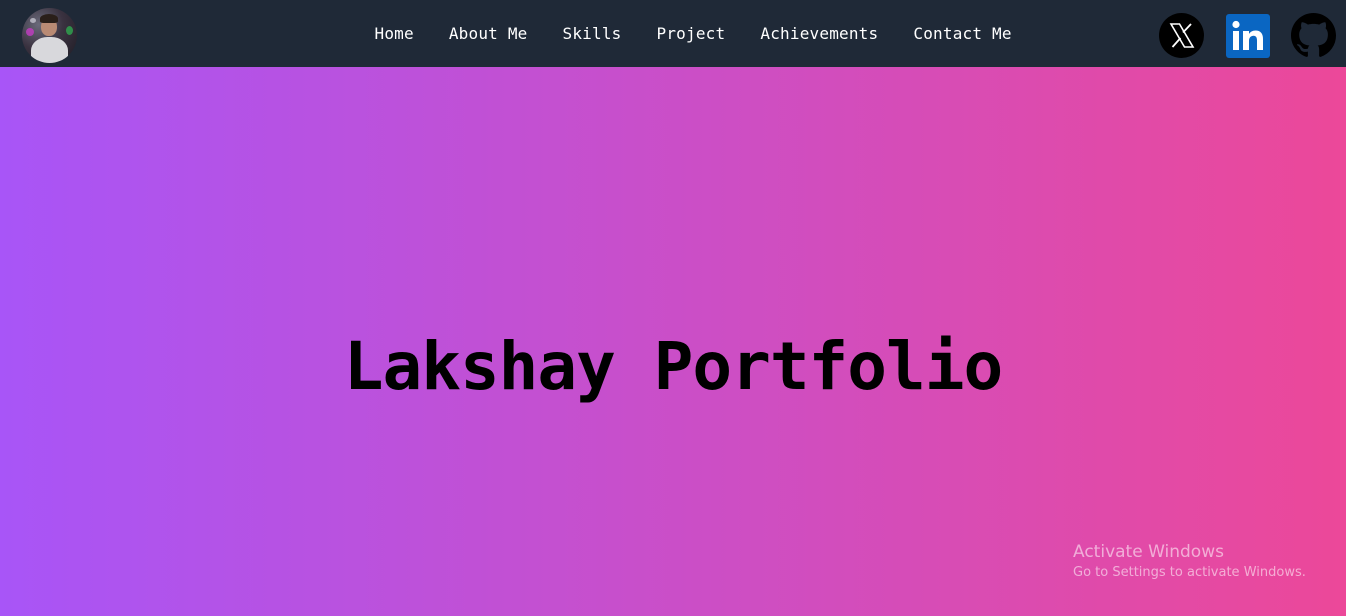 This screenshot has width=1346, height=616. I want to click on avatar-hair, so click(49, 18).